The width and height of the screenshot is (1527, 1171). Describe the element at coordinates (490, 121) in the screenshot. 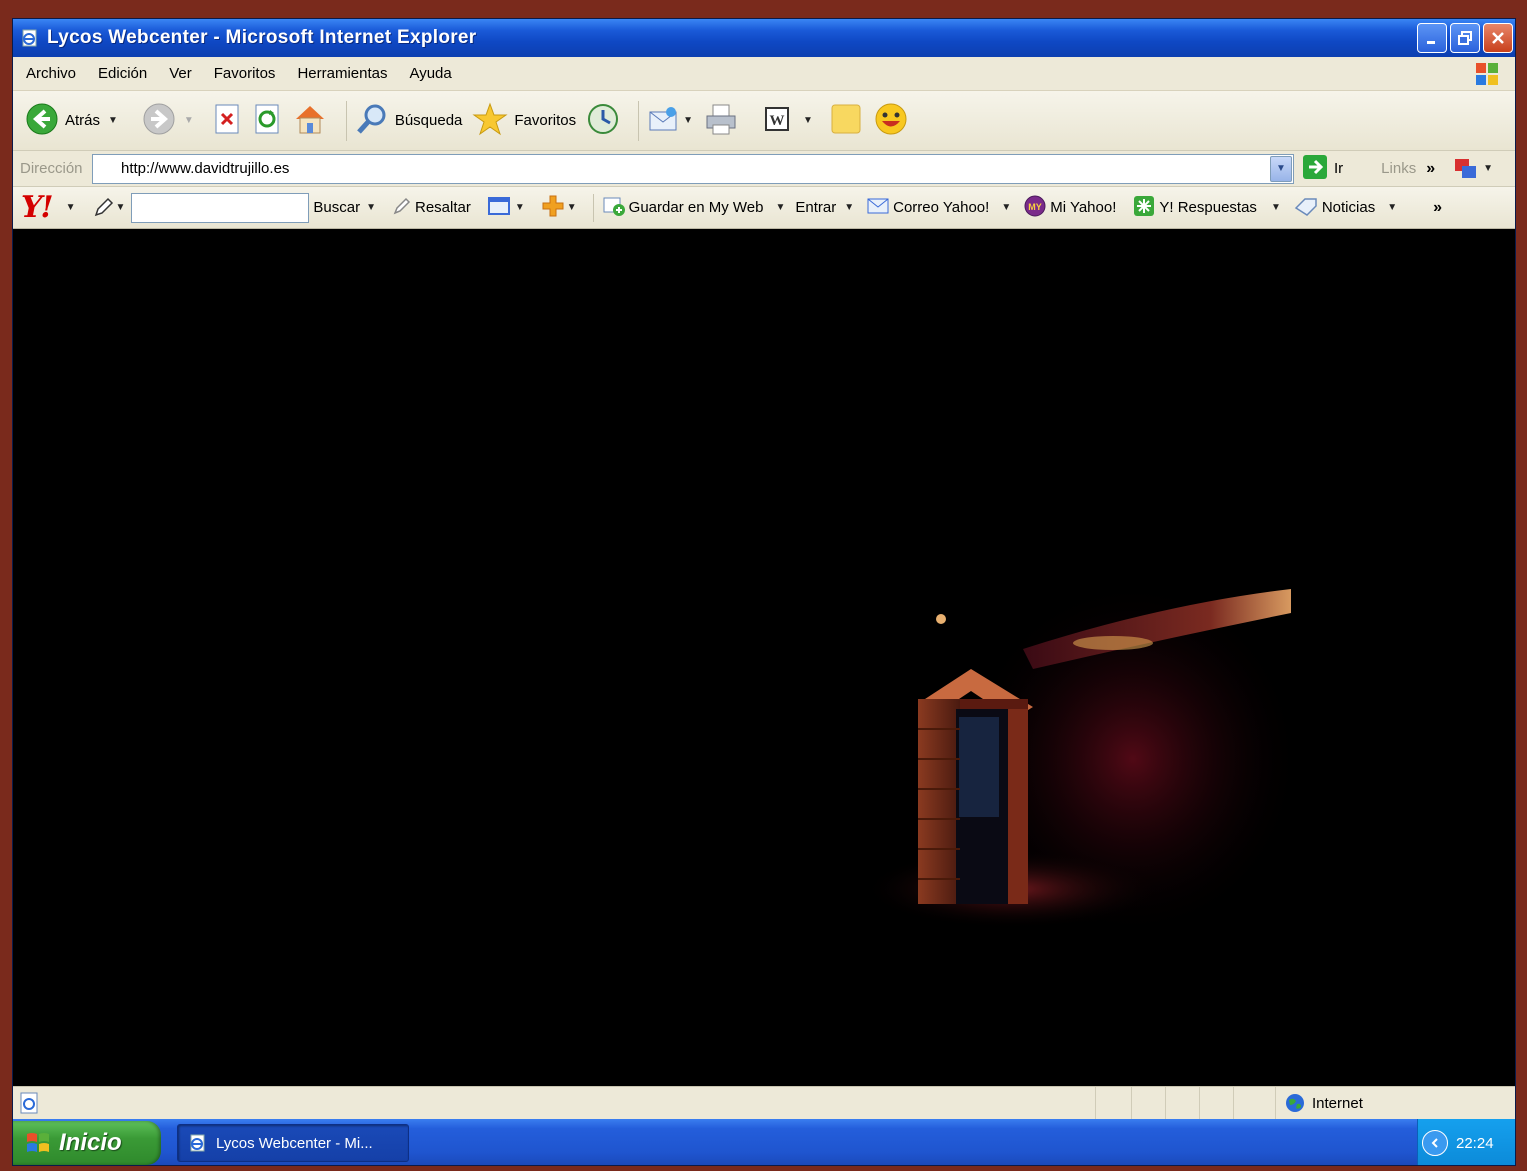

I see `favorites-star-icon` at that location.